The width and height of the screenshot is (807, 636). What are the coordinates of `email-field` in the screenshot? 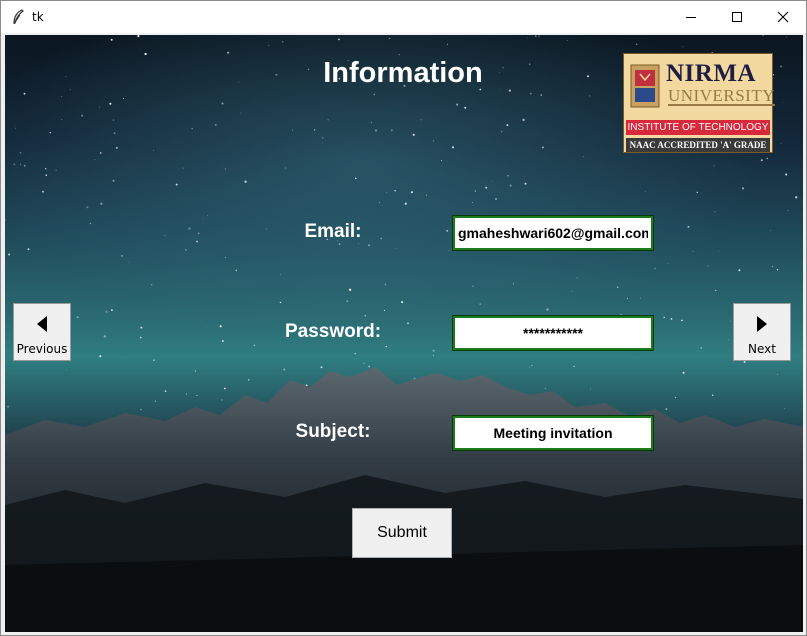 It's located at (553, 233).